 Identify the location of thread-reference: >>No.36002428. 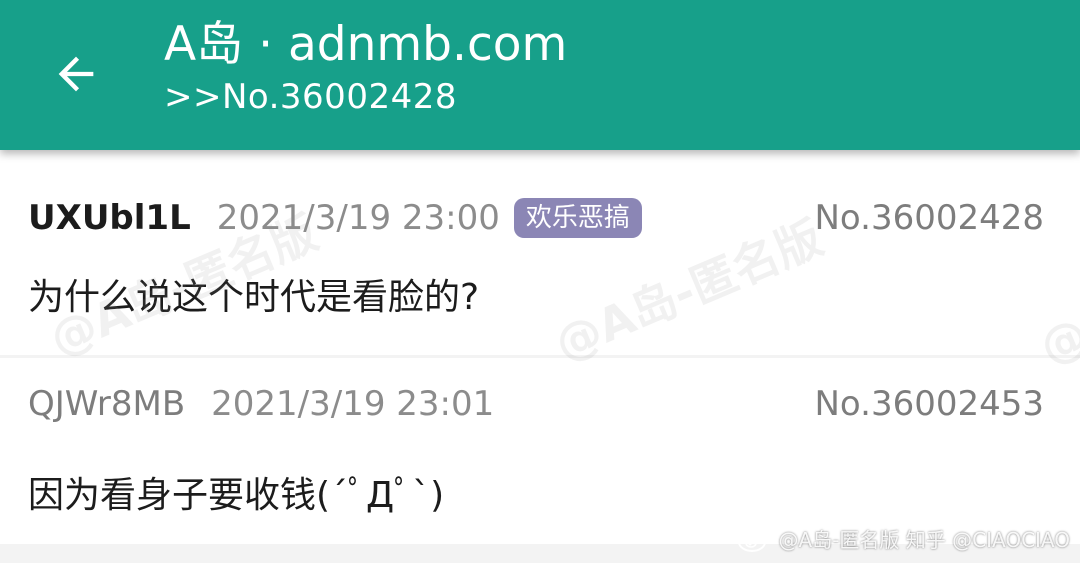
(310, 97).